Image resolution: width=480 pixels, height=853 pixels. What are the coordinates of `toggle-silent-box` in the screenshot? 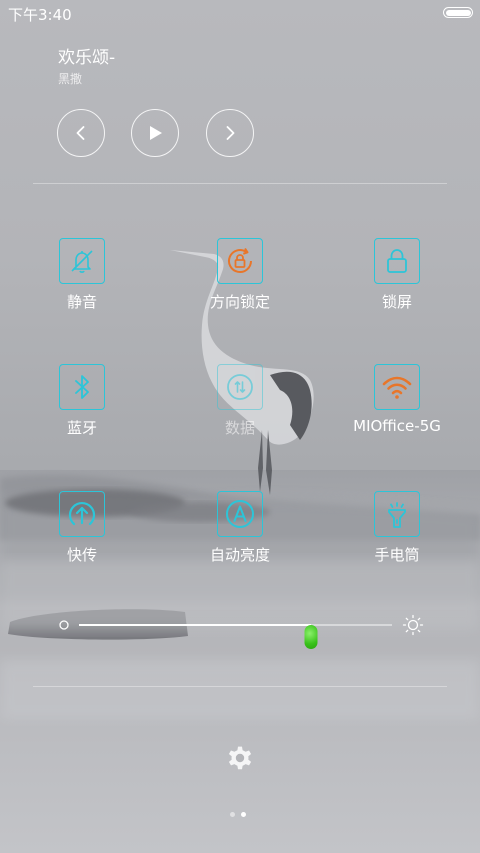 It's located at (82, 261).